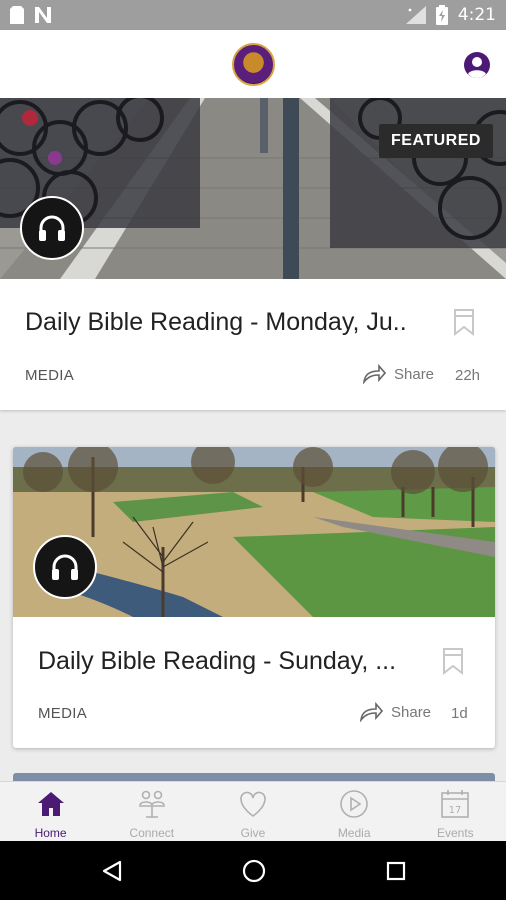 This screenshot has height=900, width=506. I want to click on sim-card-icon, so click(17, 15).